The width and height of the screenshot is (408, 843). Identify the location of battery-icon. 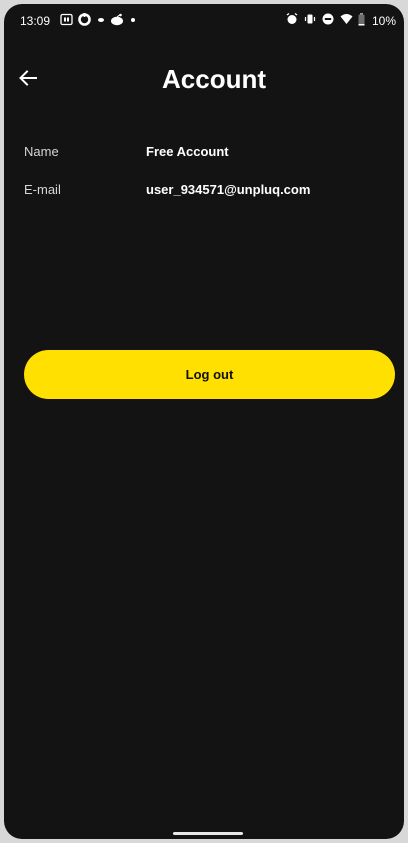
(361, 19).